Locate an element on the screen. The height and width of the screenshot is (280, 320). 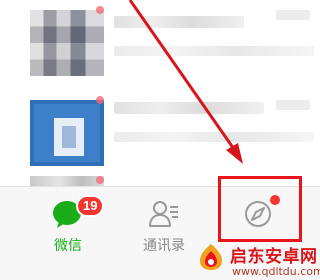
tab-chats: 19 微信 is located at coordinates (68, 224).